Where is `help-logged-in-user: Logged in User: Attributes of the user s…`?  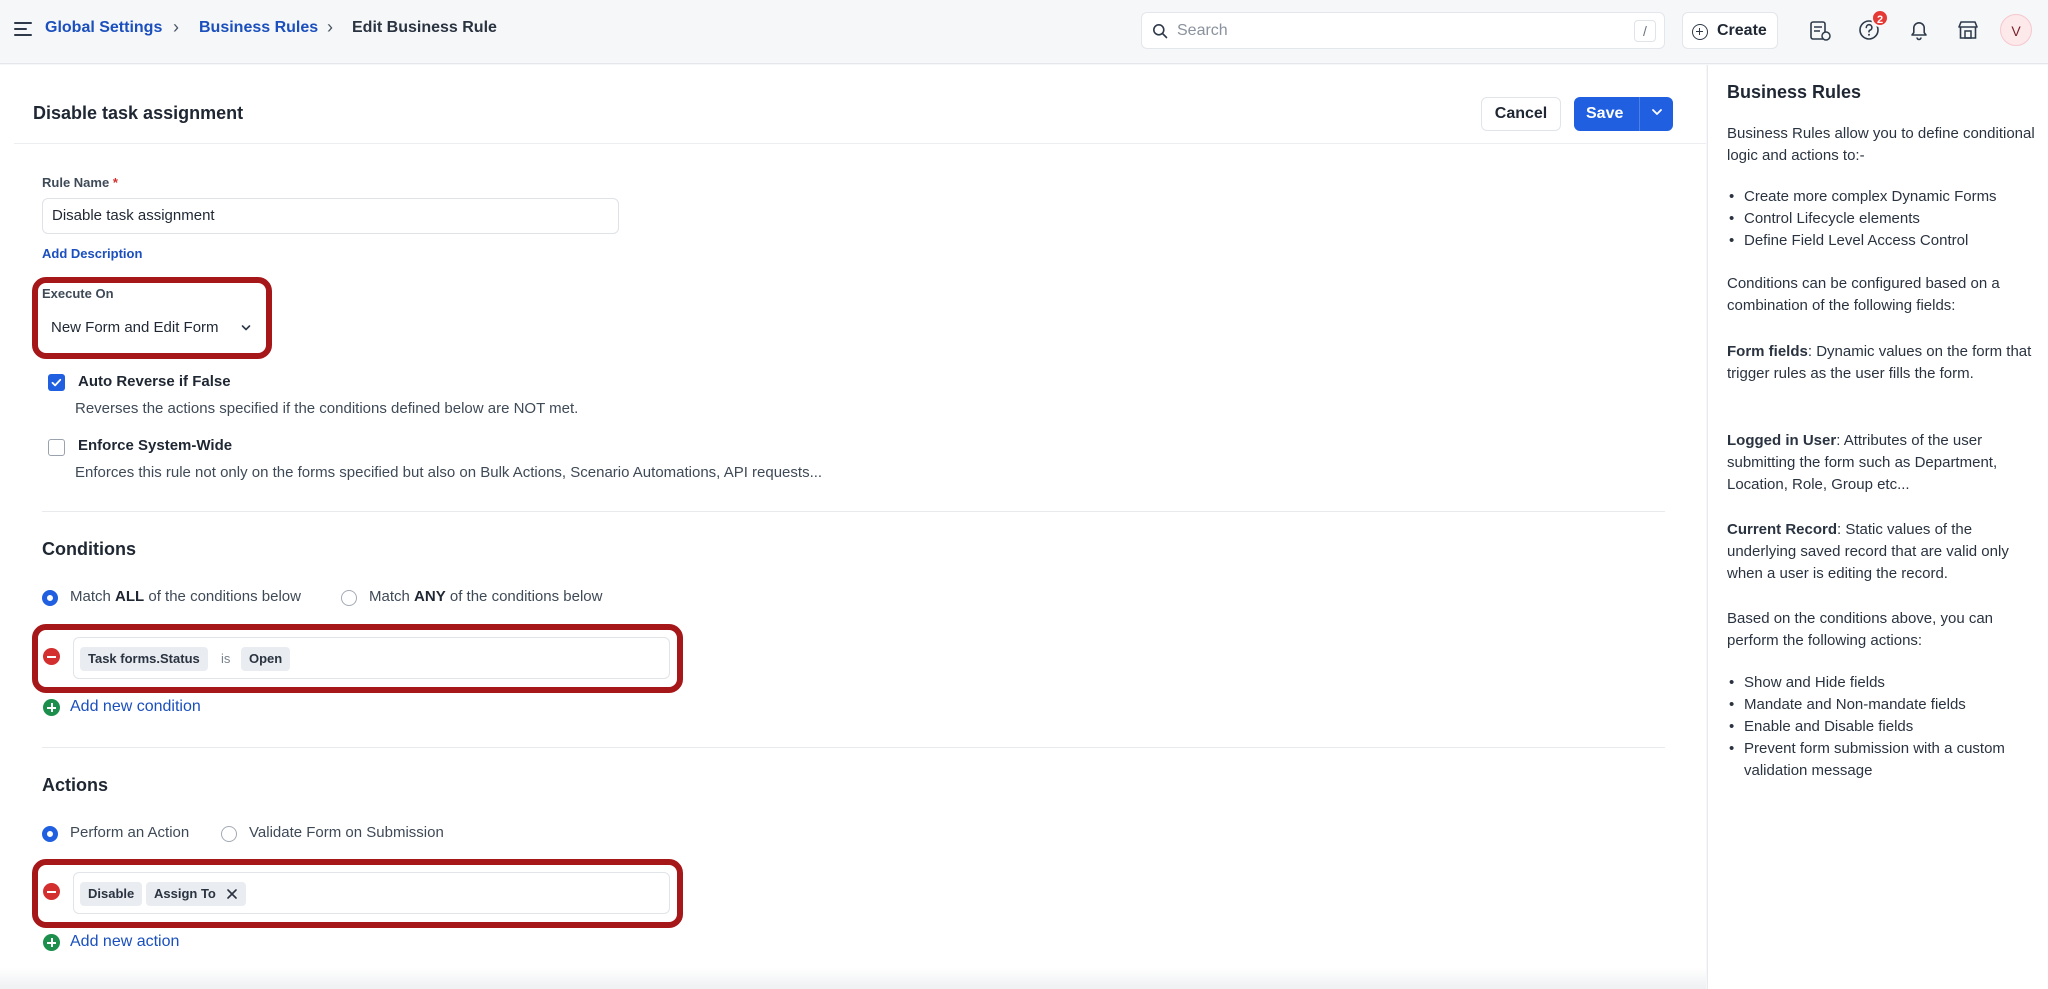
help-logged-in-user: Logged in User: Attributes of the user s… is located at coordinates (1862, 462).